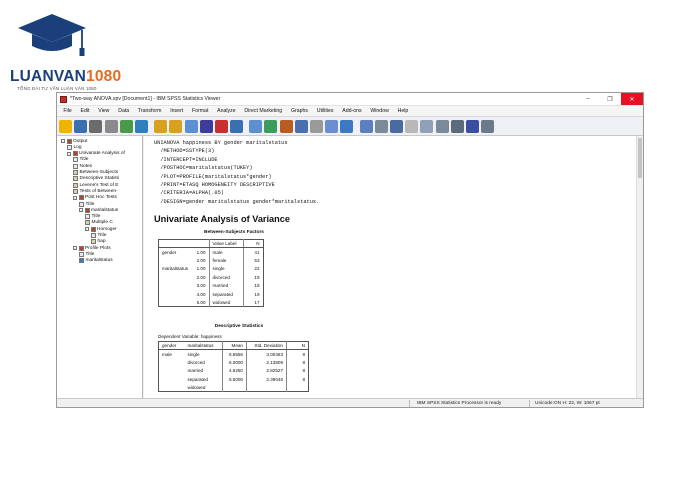 This screenshot has width=700, height=500. I want to click on section-title: Univariate Analysis of Variance, so click(222, 219).